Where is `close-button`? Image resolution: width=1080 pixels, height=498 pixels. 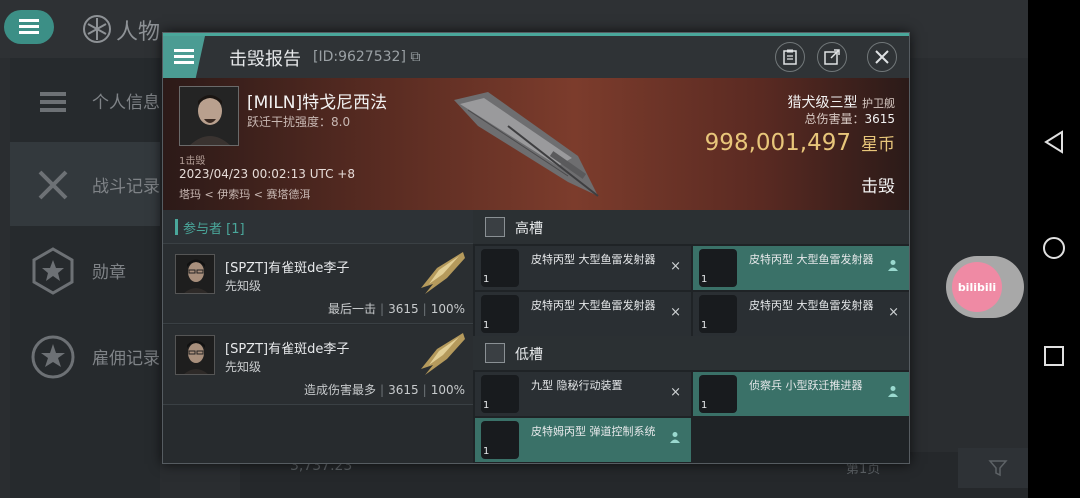 close-button is located at coordinates (882, 57).